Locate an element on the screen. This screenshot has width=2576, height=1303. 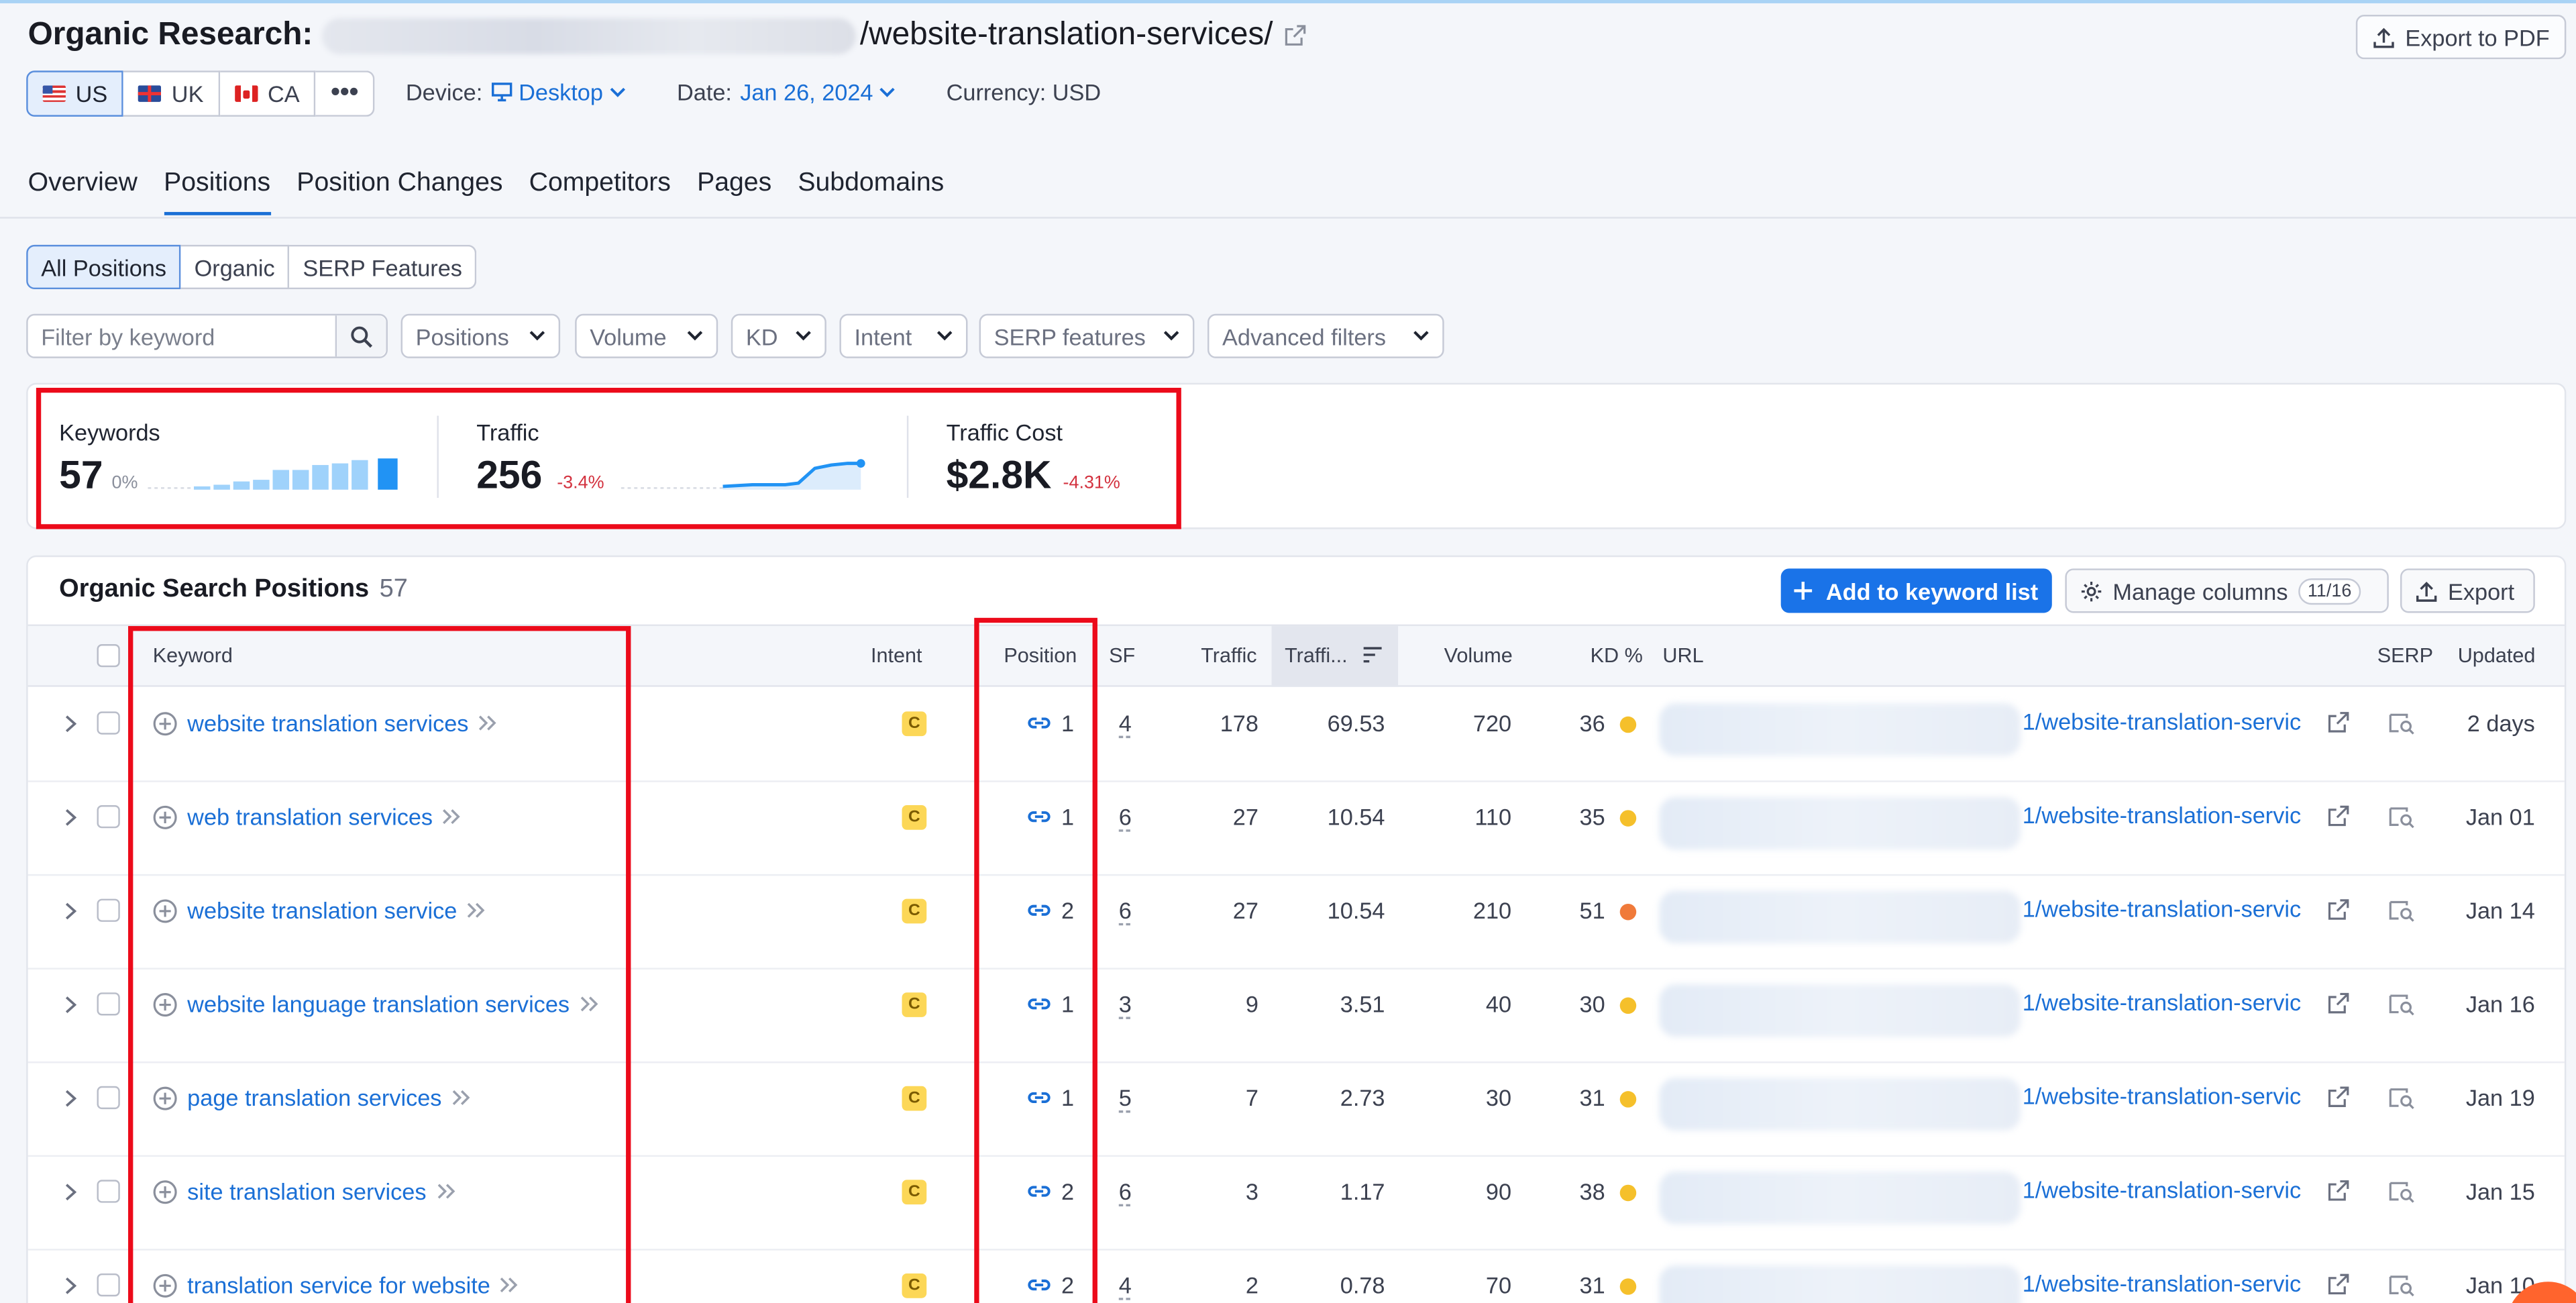
column-traffic: Traffic is located at coordinates (1228, 655).